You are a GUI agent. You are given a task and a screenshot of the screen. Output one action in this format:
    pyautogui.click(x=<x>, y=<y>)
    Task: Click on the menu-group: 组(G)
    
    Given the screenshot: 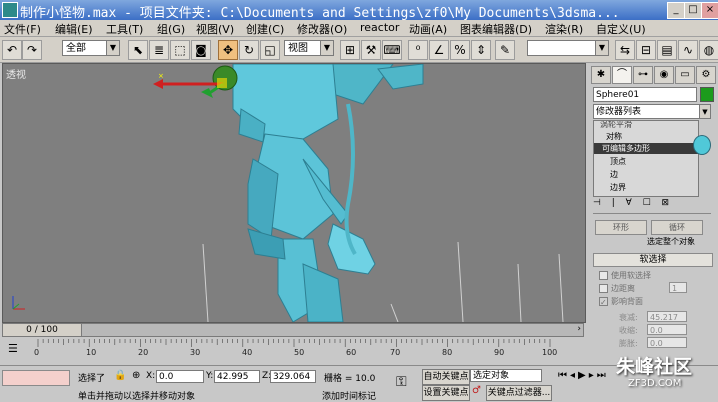 What is the action you would take?
    pyautogui.click(x=171, y=29)
    